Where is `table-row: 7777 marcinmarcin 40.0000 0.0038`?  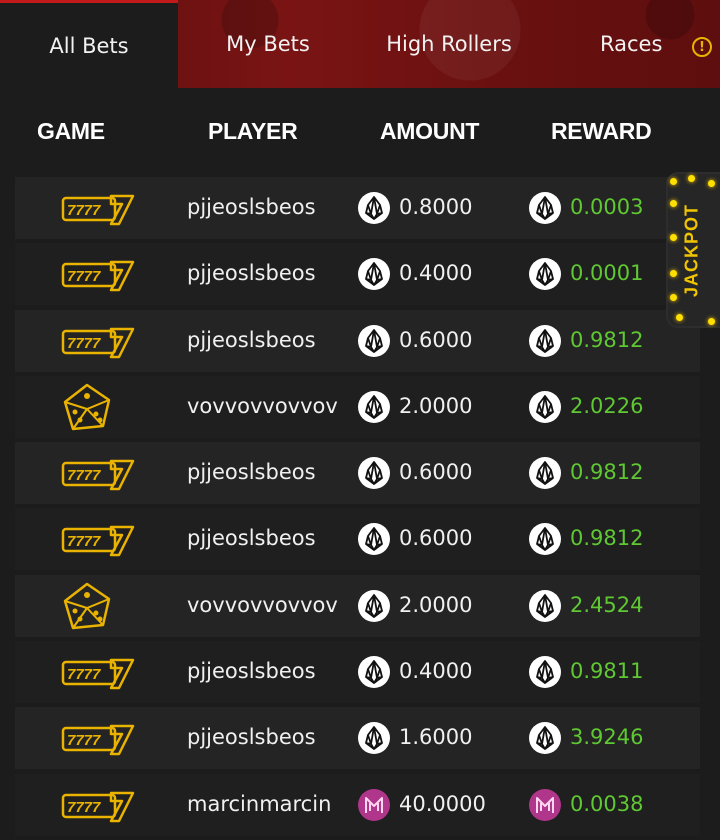 table-row: 7777 marcinmarcin 40.0000 0.0038 is located at coordinates (357, 804).